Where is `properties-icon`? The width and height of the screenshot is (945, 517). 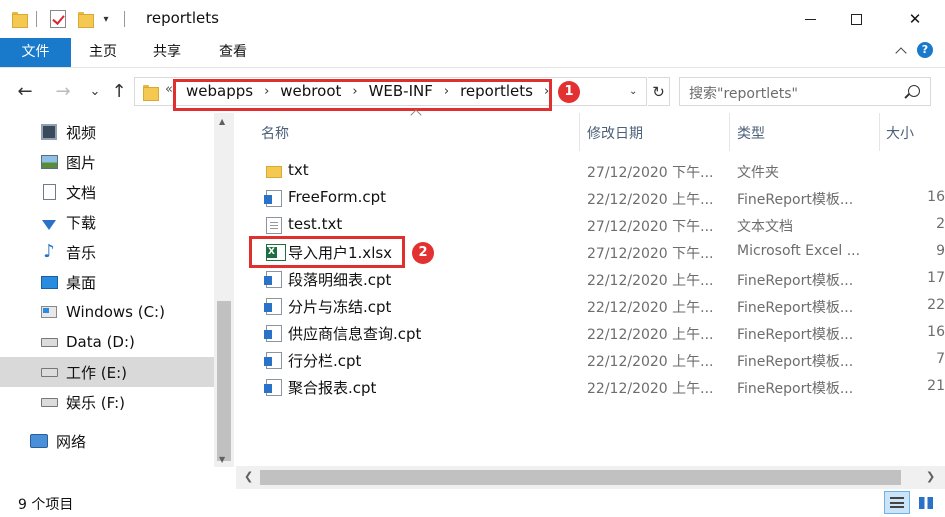
properties-icon is located at coordinates (58, 19).